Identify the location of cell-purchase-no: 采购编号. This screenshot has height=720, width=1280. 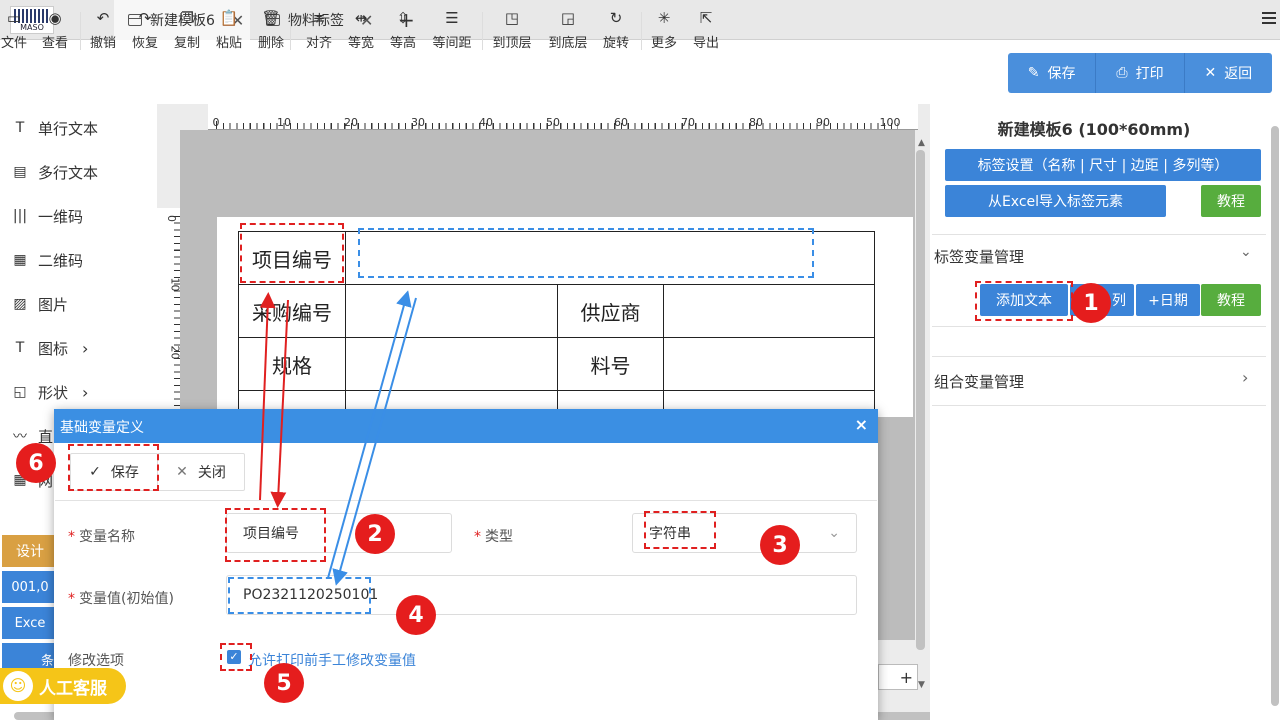
(292, 311).